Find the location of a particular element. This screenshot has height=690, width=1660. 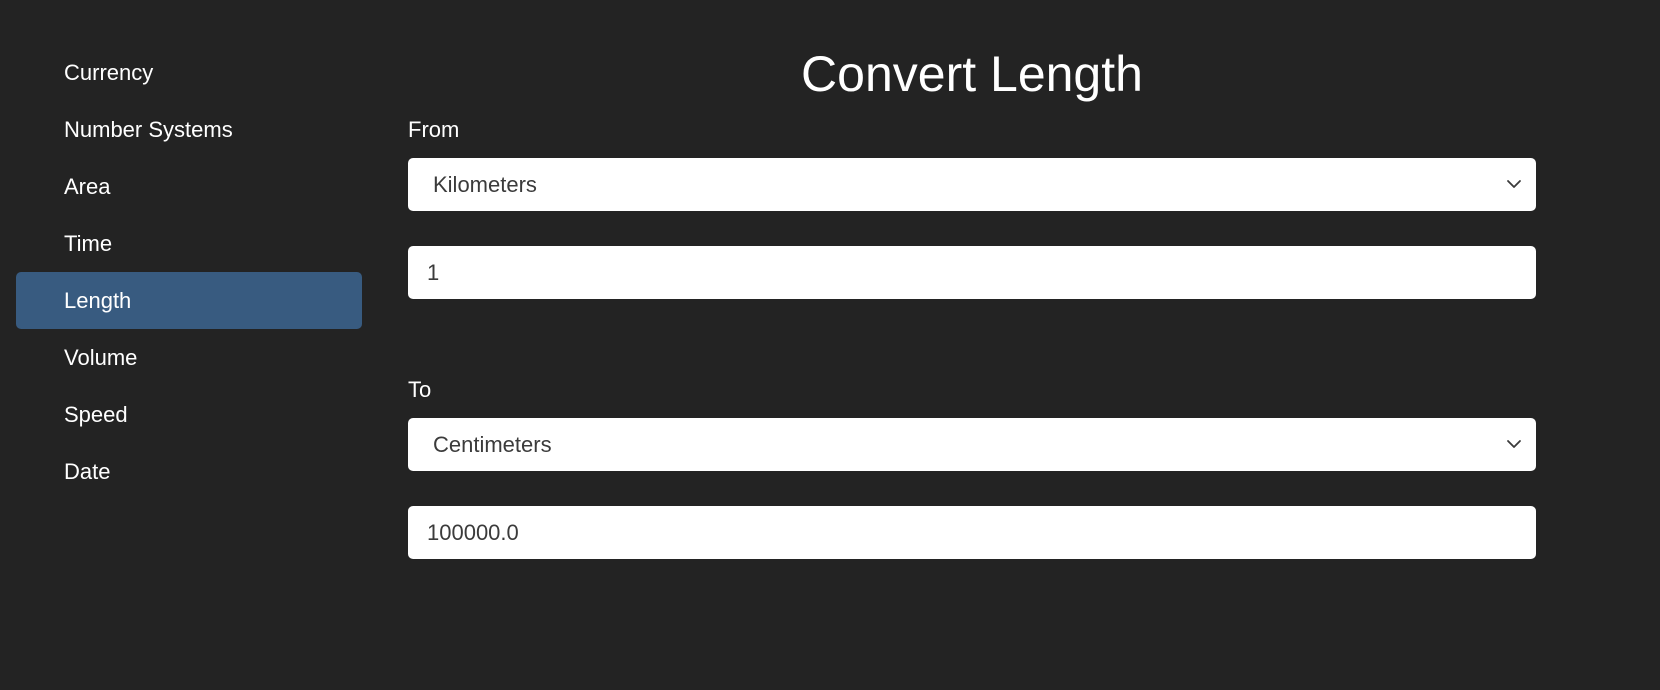

sidebar-item-date: Date is located at coordinates (189, 471).